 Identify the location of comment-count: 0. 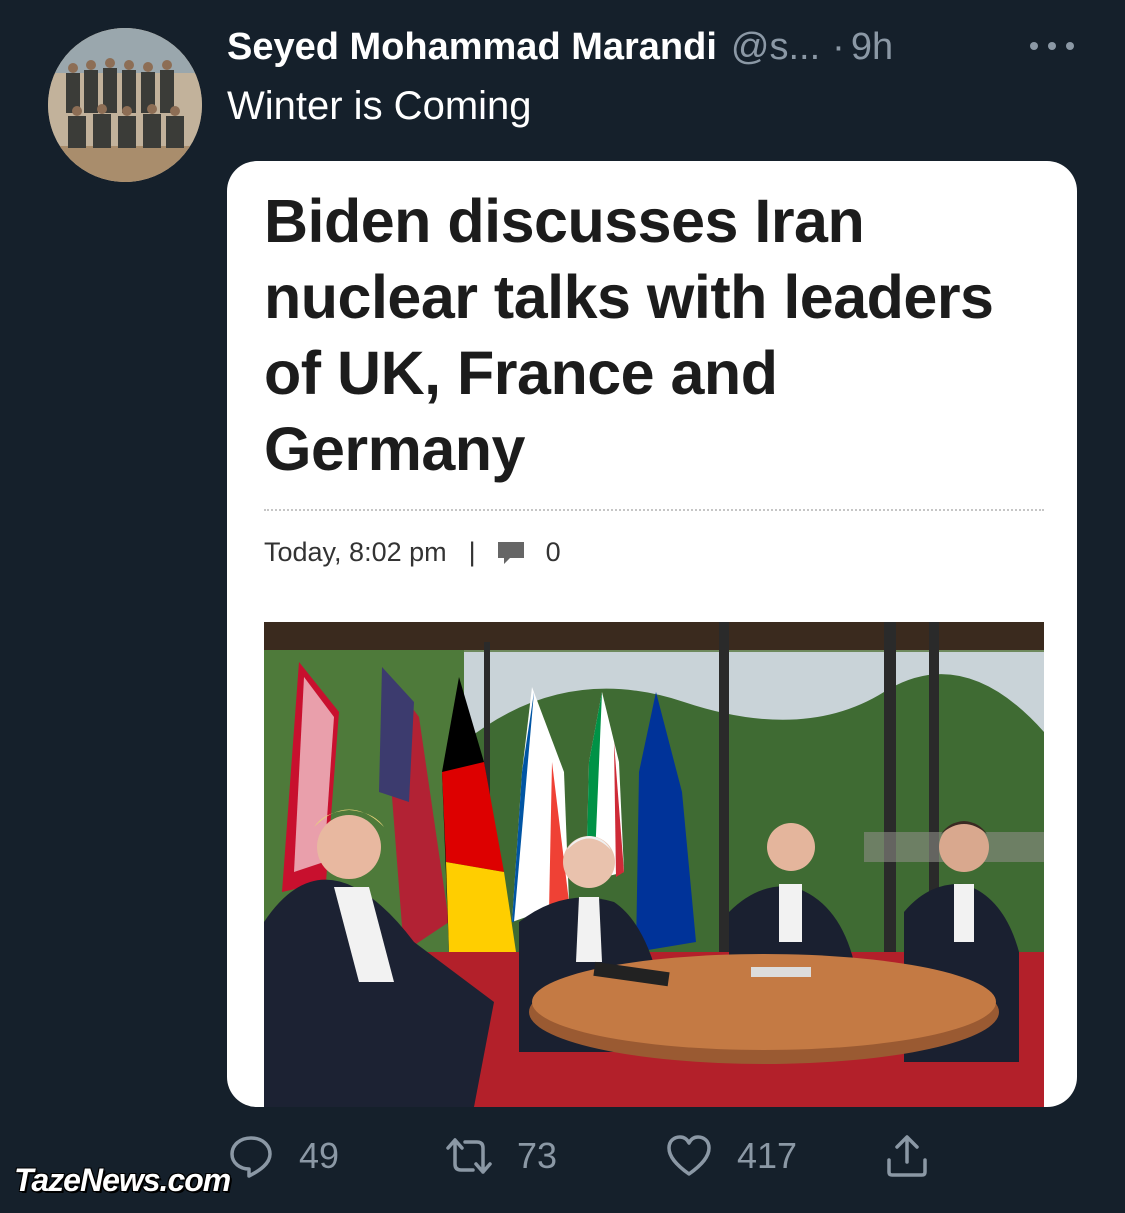
(553, 552).